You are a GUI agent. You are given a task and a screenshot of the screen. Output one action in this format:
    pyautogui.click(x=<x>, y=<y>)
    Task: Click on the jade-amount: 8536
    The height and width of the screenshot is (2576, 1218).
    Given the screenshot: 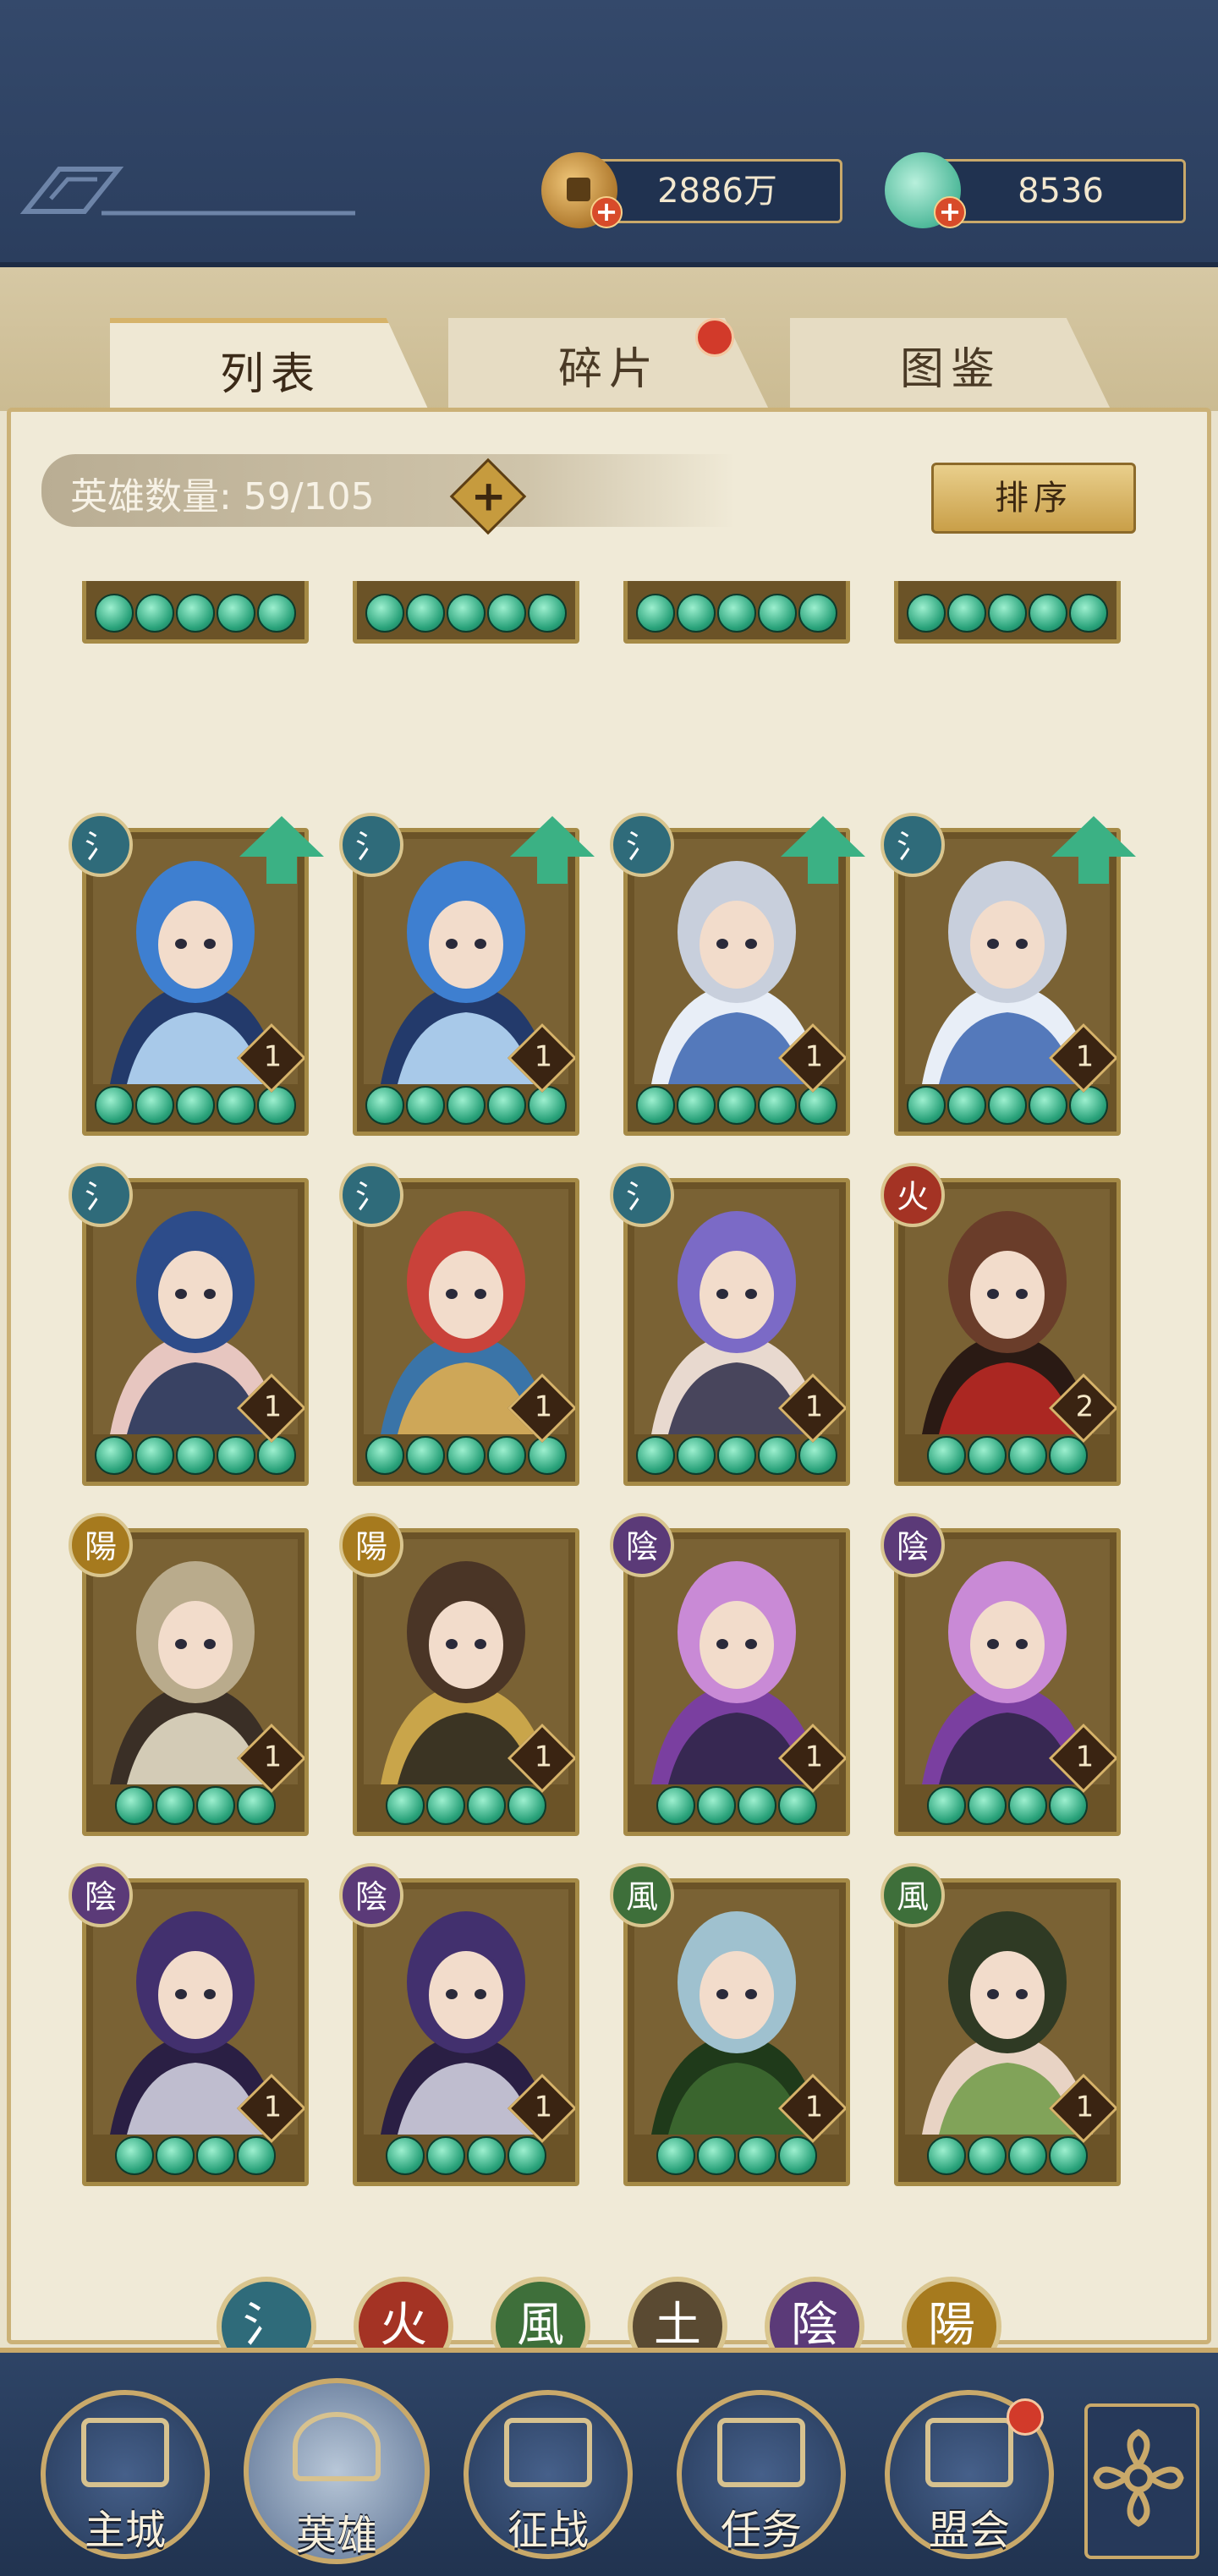 What is the action you would take?
    pyautogui.click(x=1061, y=191)
    